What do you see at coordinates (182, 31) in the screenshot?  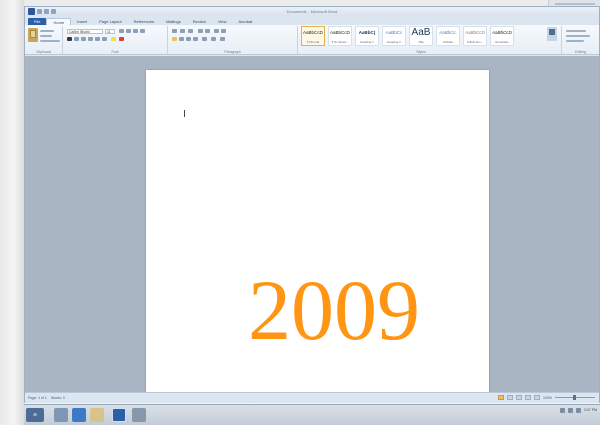 I see `numbering-button` at bounding box center [182, 31].